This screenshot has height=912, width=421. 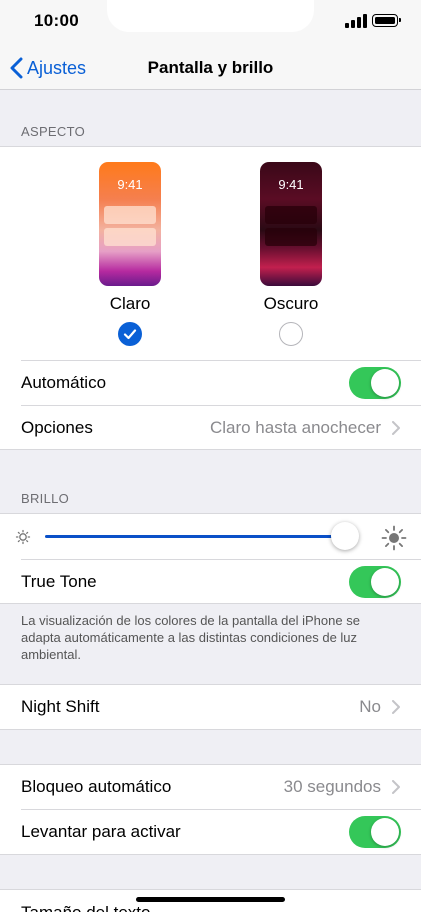 I want to click on dark-mode-radio-circle, so click(x=291, y=334).